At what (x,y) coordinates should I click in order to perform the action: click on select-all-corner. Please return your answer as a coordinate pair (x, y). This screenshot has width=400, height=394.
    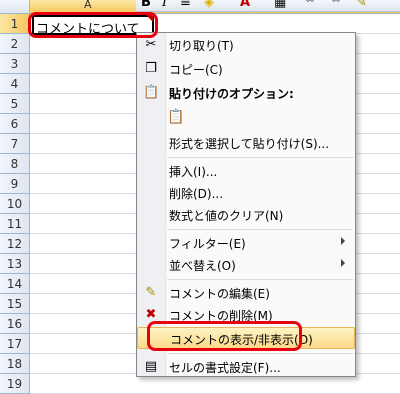
    Looking at the image, I should click on (15, 7).